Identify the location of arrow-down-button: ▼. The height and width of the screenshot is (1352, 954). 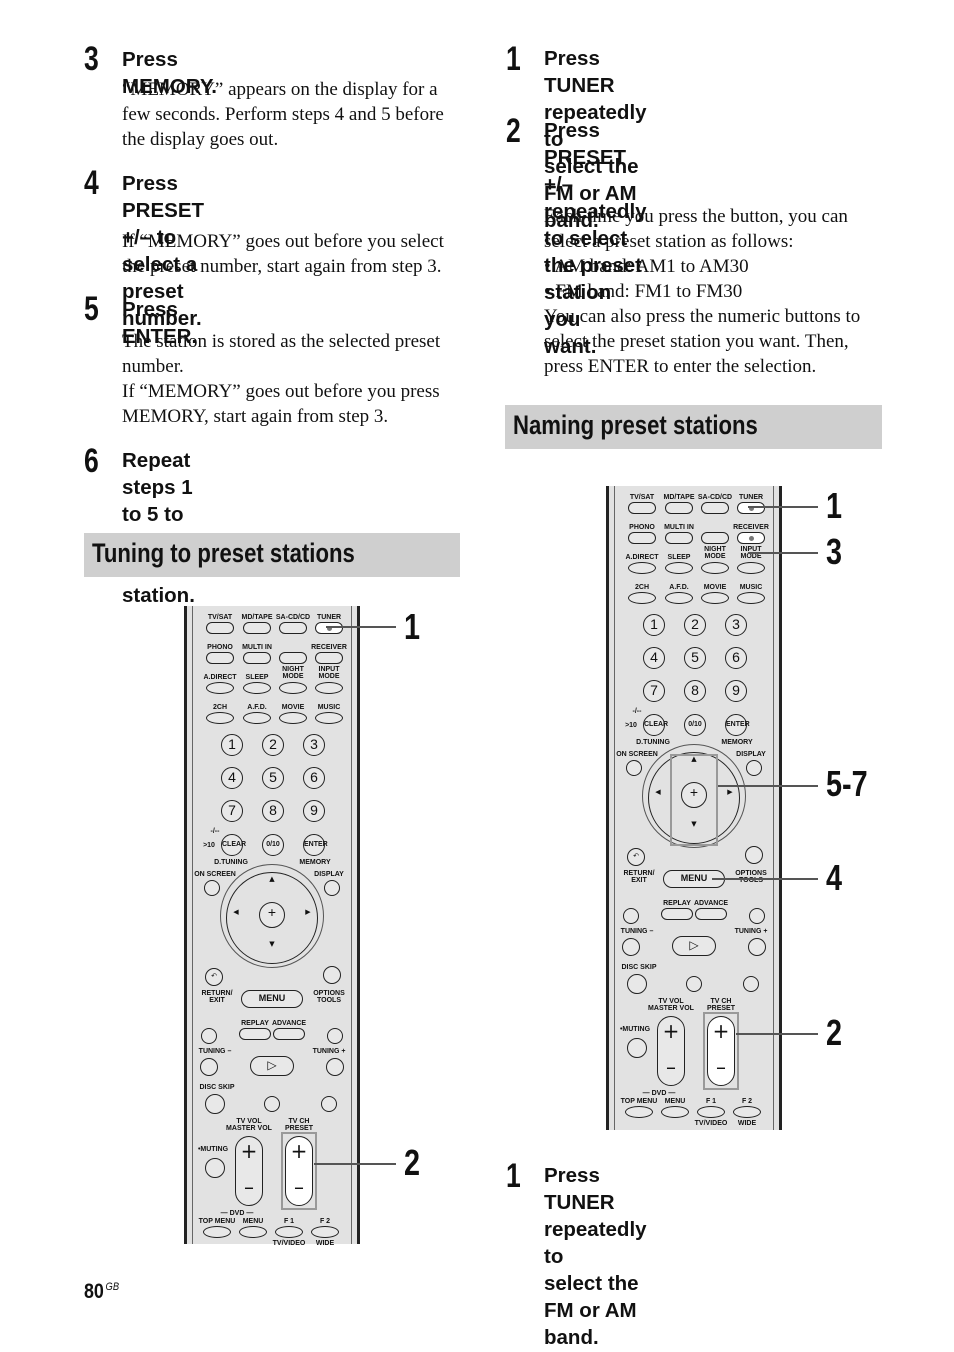
(272, 946).